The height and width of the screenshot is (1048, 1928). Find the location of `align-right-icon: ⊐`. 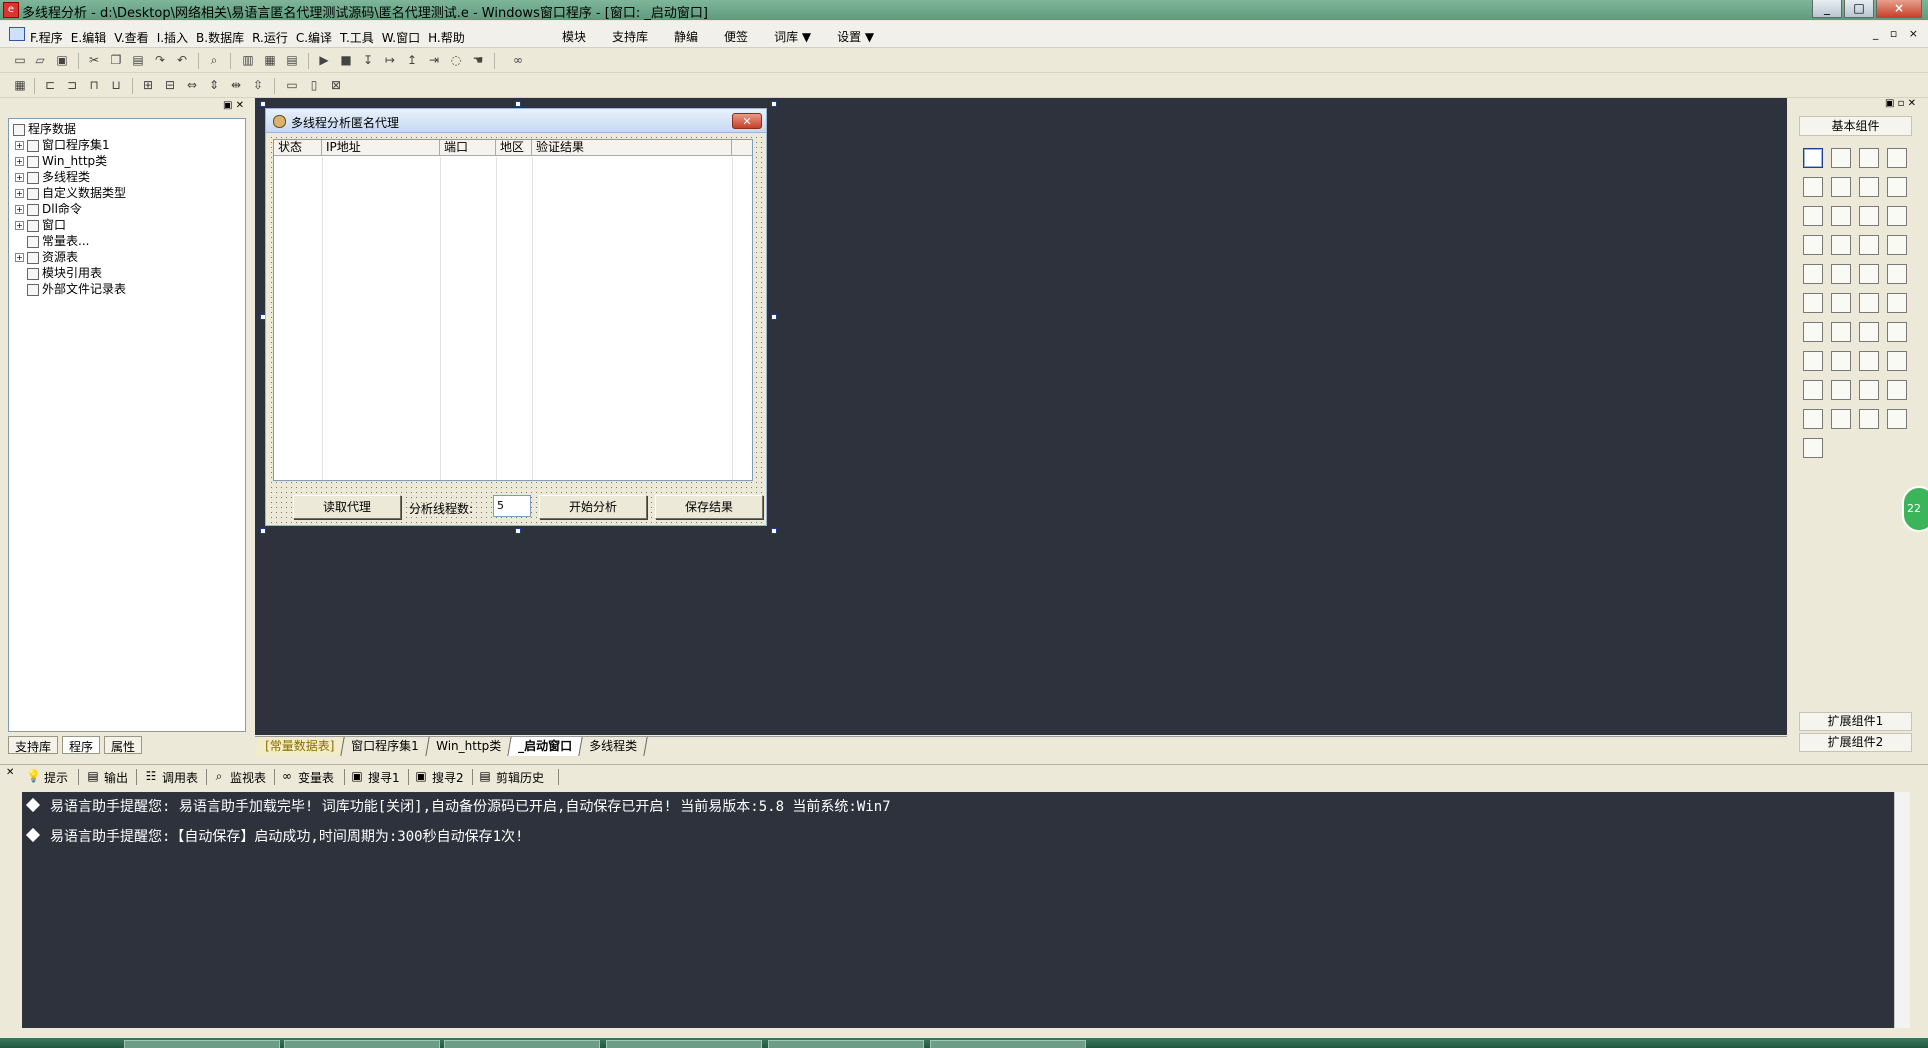

align-right-icon: ⊐ is located at coordinates (72, 85).